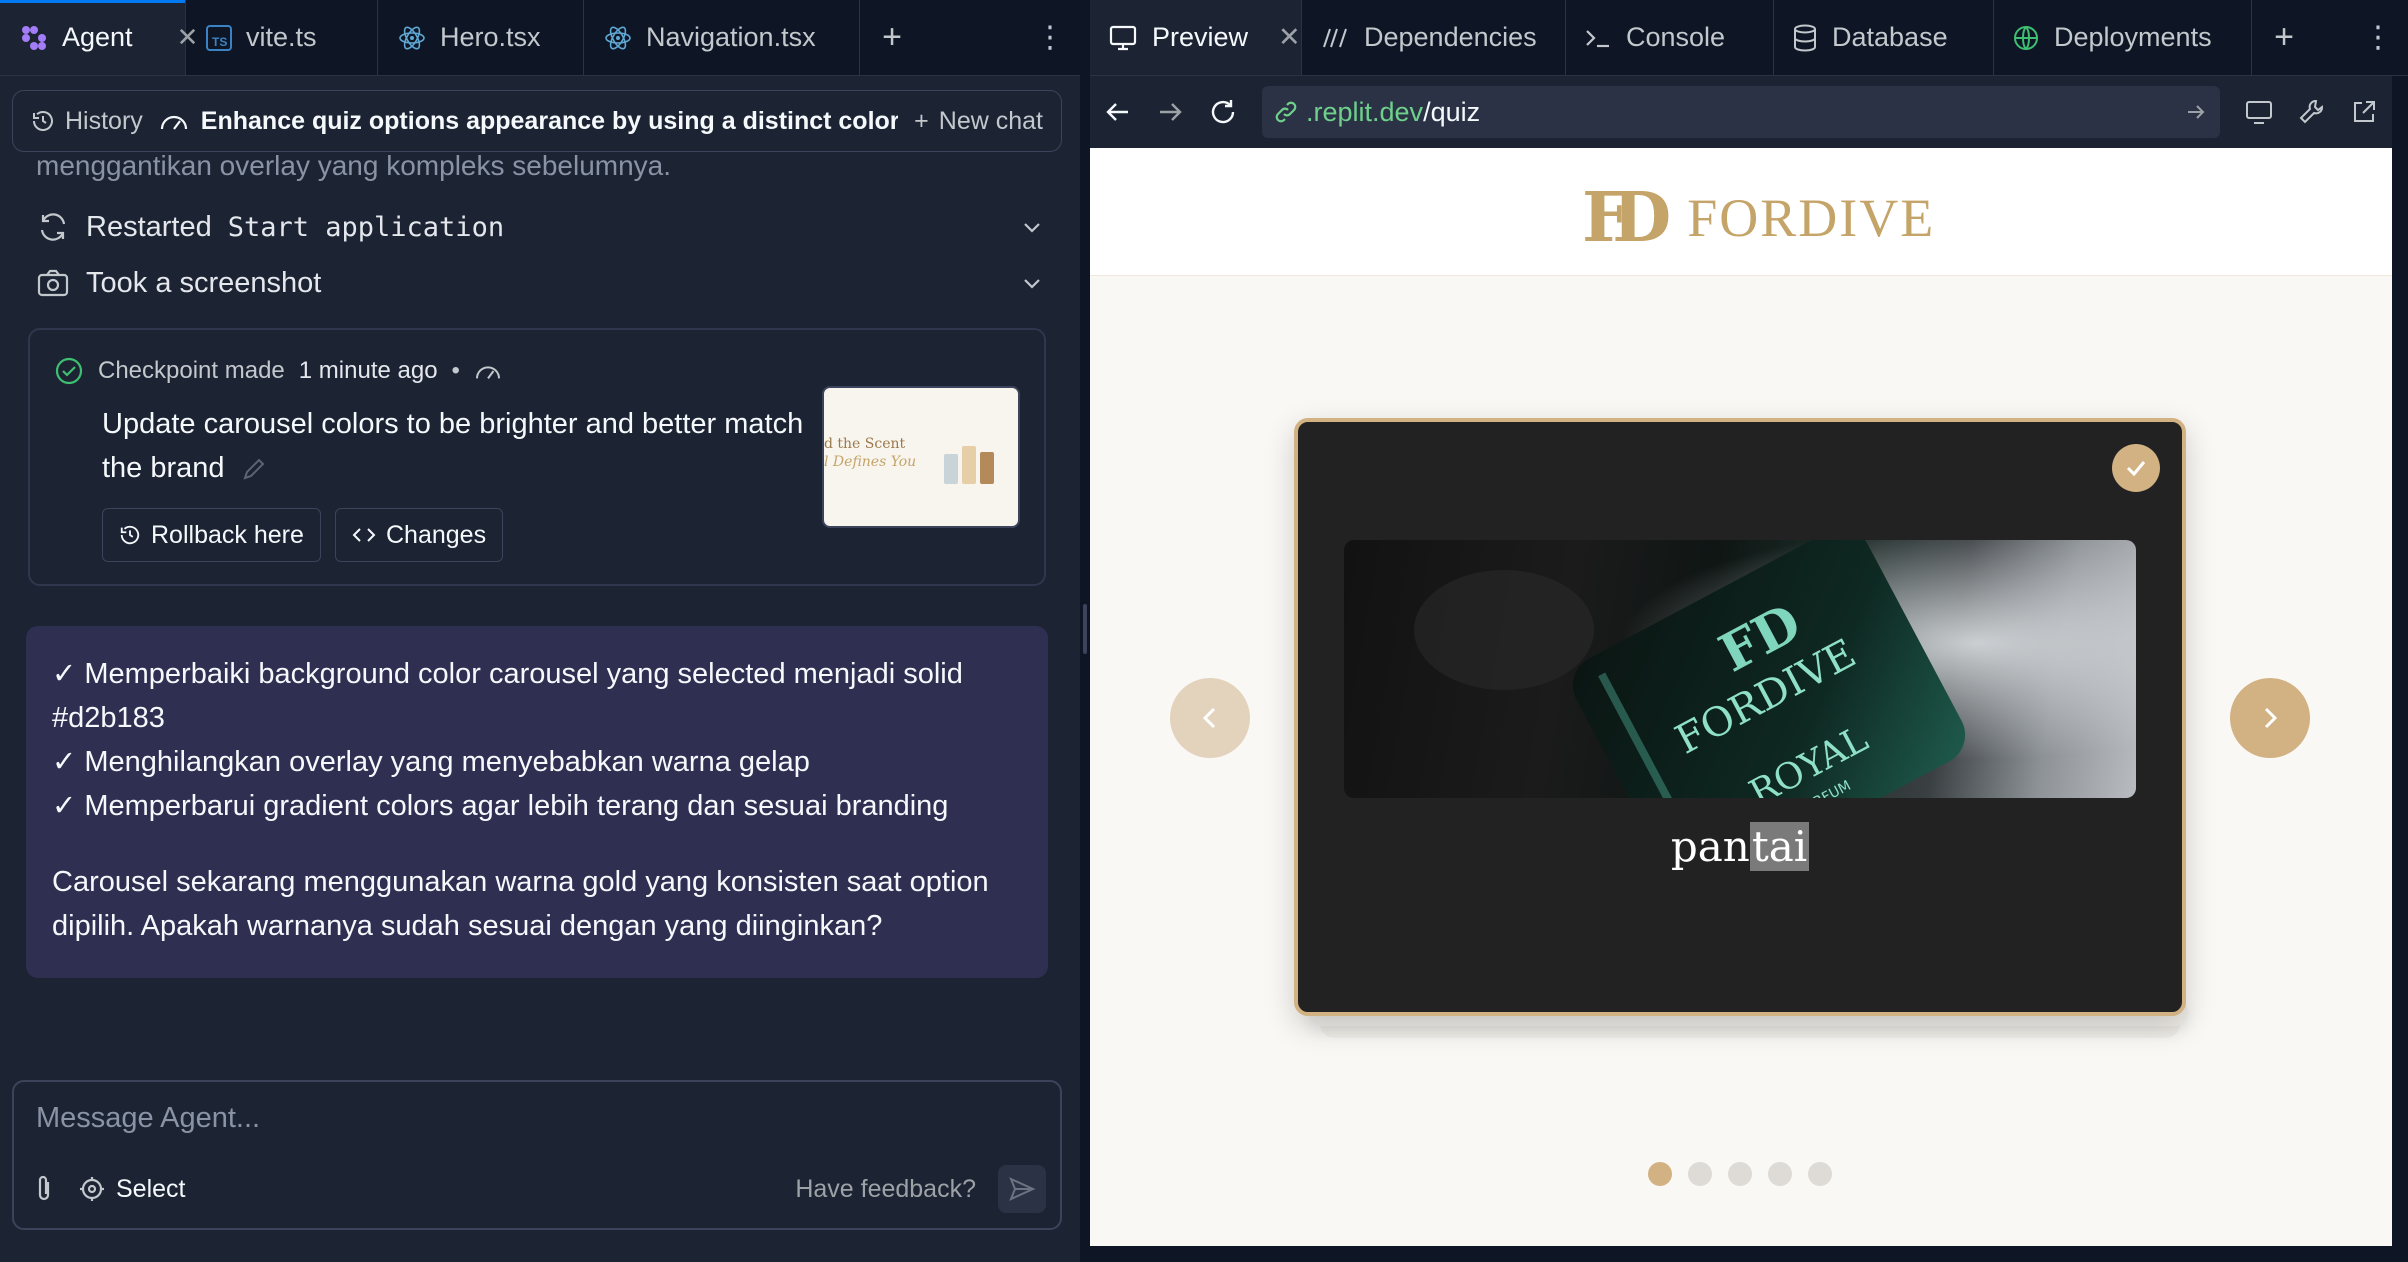 The image size is (2408, 1262). I want to click on action-label: Restarted, so click(149, 226).